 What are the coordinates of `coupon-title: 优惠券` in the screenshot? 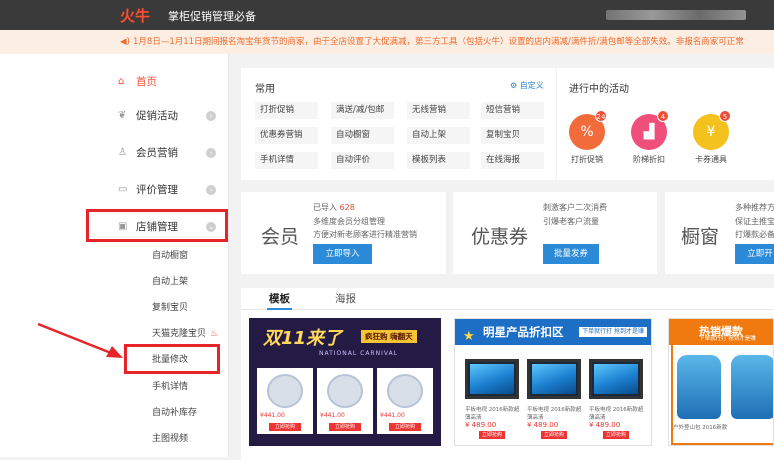 It's located at (500, 237).